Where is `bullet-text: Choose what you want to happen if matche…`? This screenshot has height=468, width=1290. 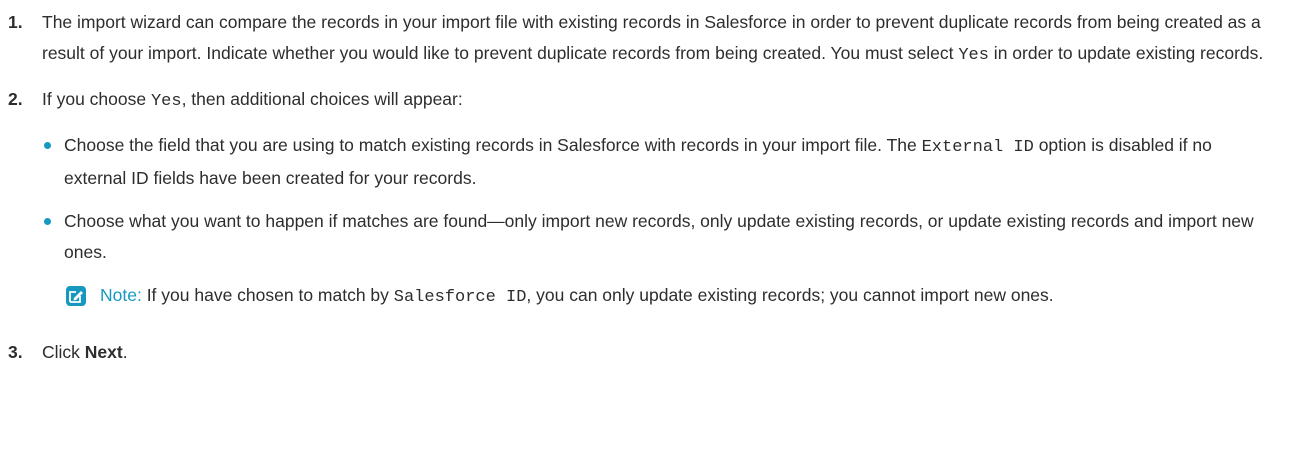
bullet-text: Choose what you want to happen if matche… is located at coordinates (659, 236).